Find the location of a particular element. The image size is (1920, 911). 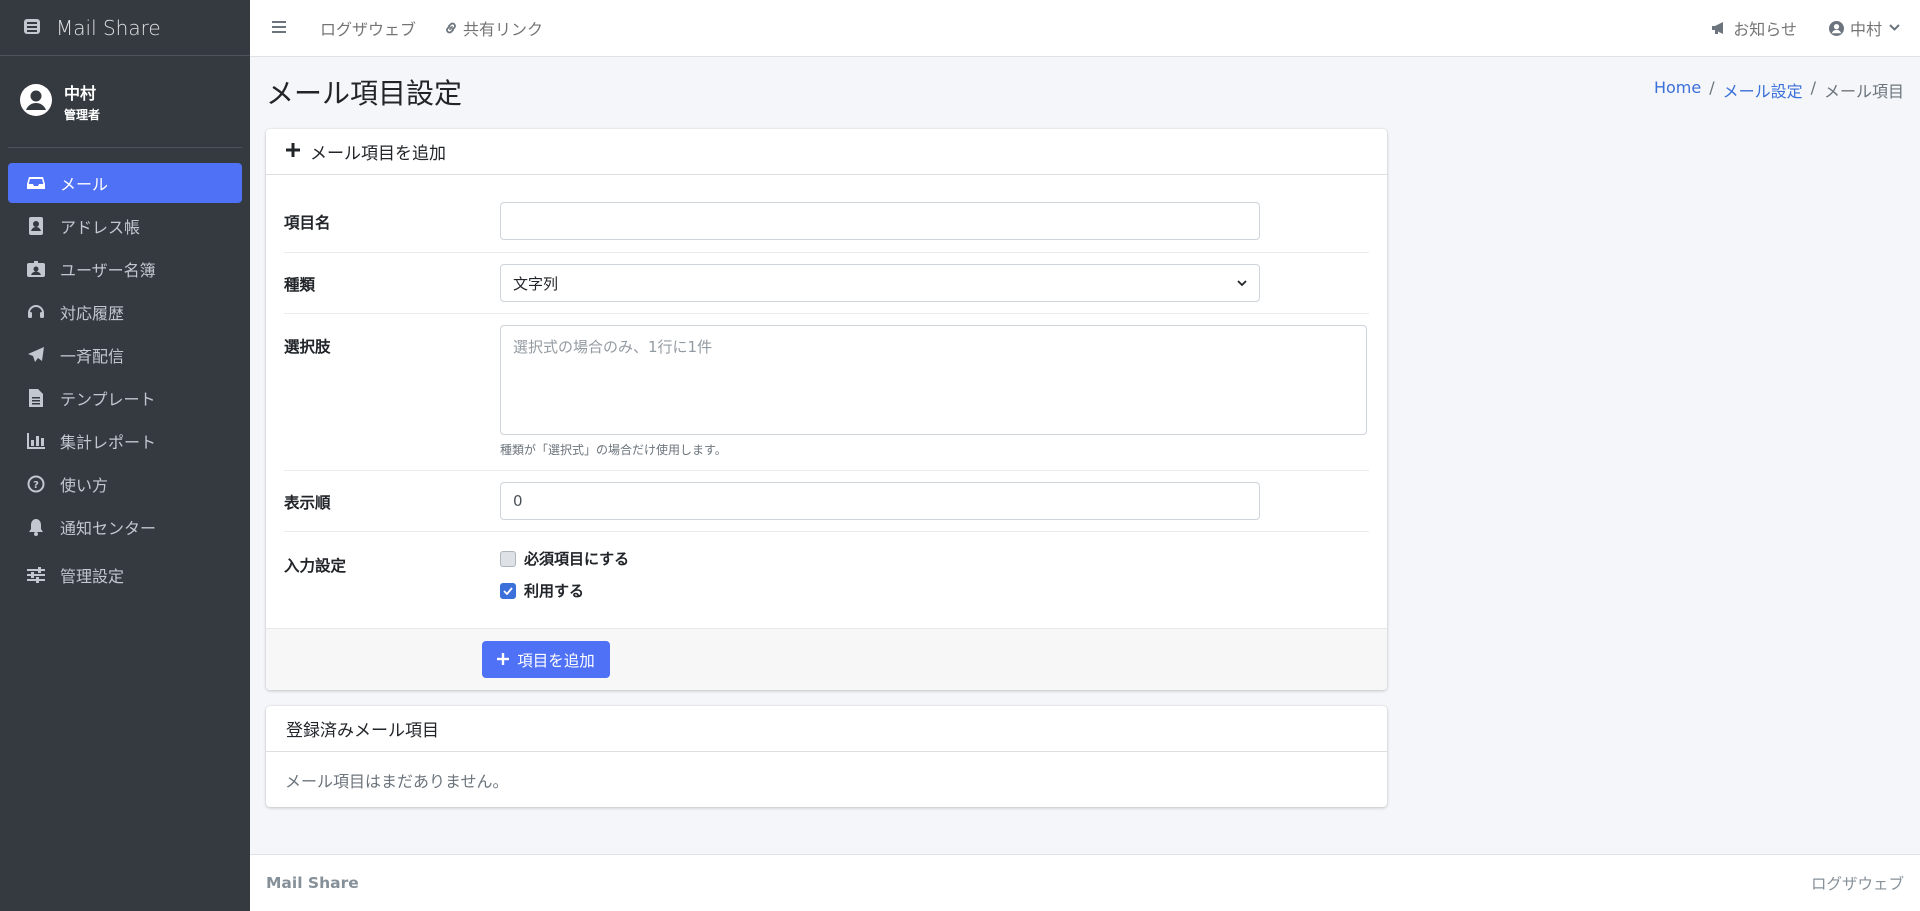

breadcrumb-current: メール項目 is located at coordinates (1863, 91).